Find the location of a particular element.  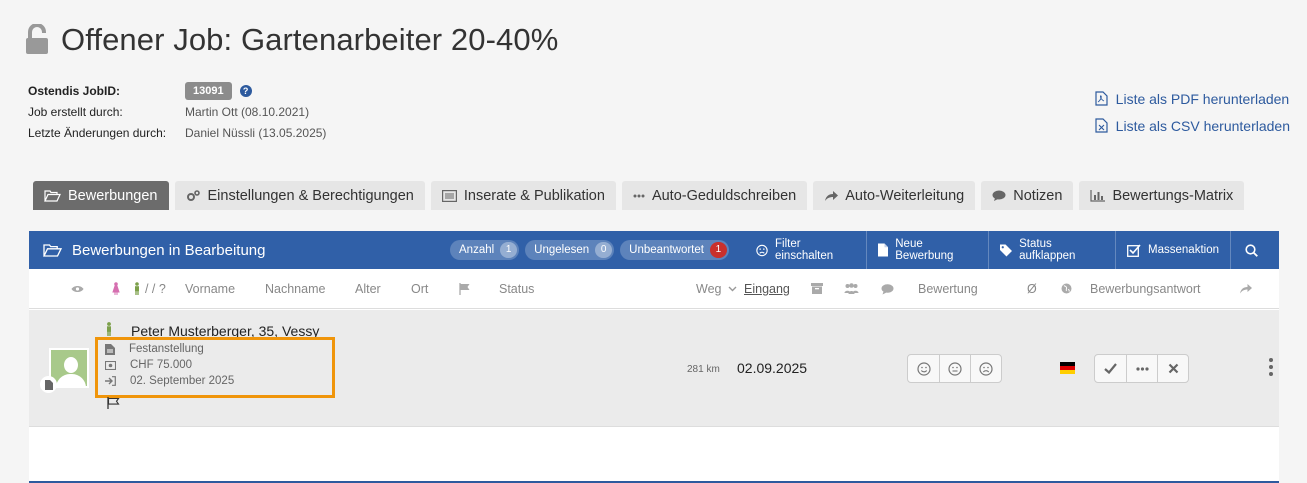

employment-type: Festanstellung is located at coordinates (166, 349).